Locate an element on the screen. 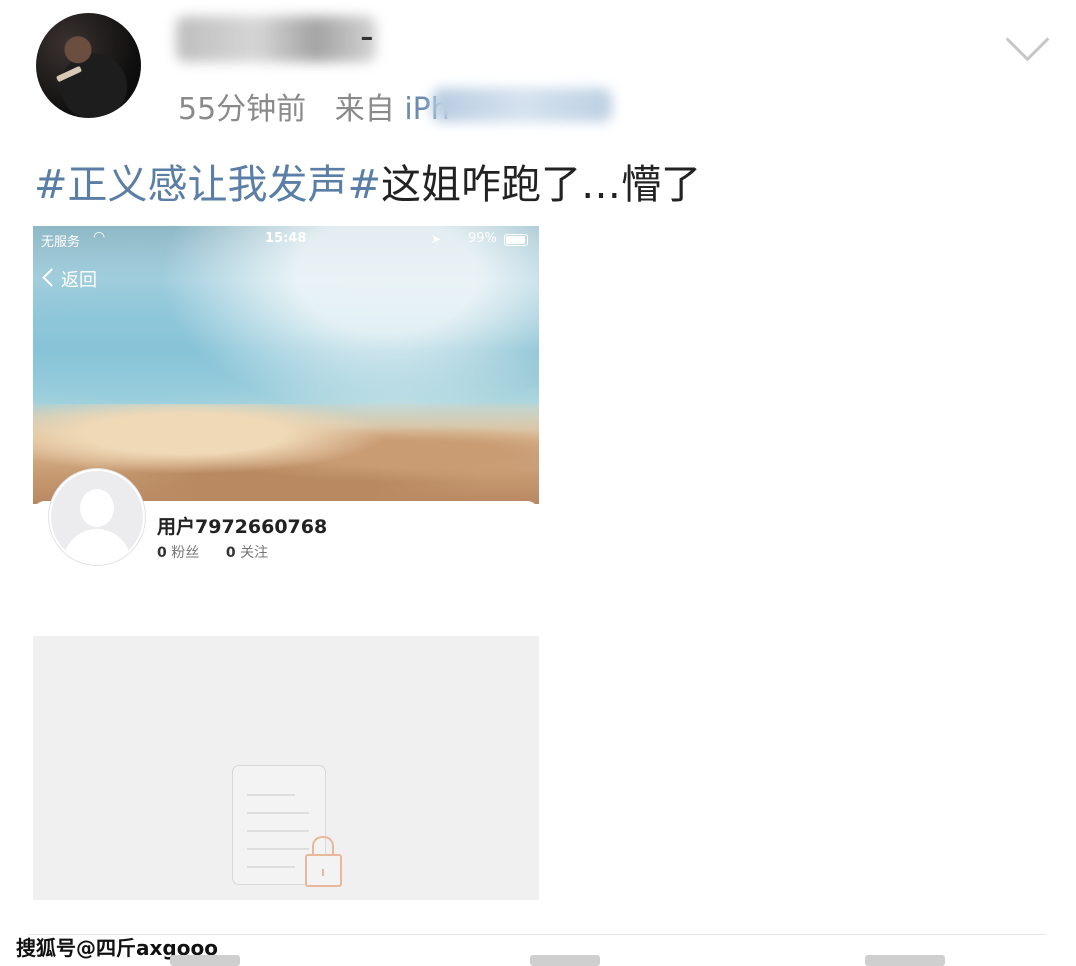 This screenshot has height=966, width=1076. followers-count: 0 is located at coordinates (162, 553).